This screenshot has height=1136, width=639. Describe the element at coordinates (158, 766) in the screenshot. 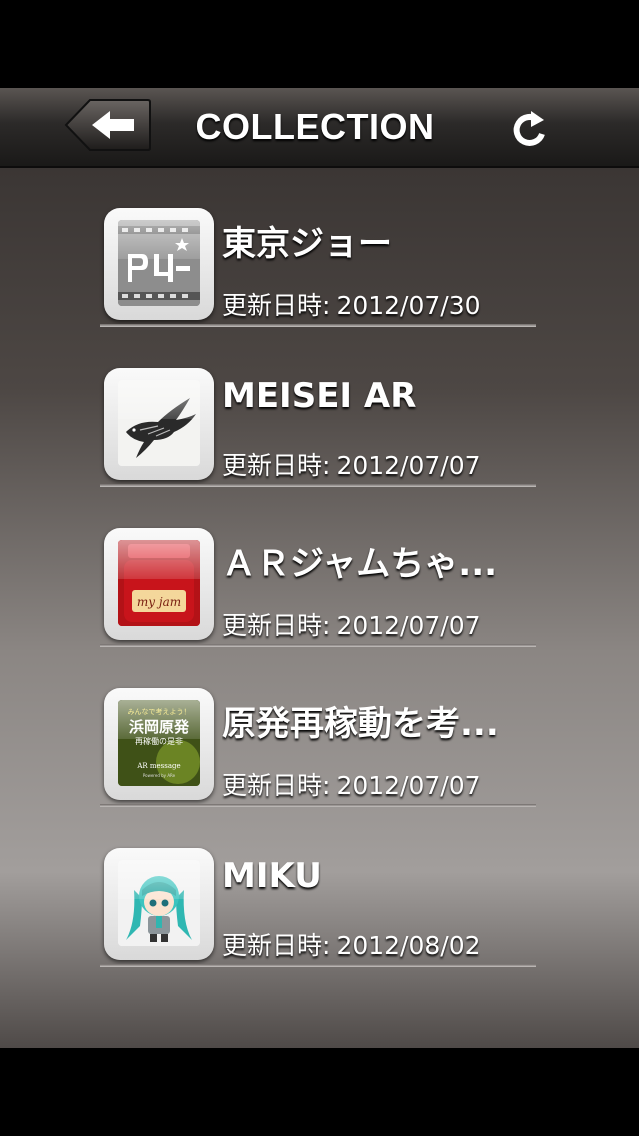

I see `poster-line: AR message` at that location.